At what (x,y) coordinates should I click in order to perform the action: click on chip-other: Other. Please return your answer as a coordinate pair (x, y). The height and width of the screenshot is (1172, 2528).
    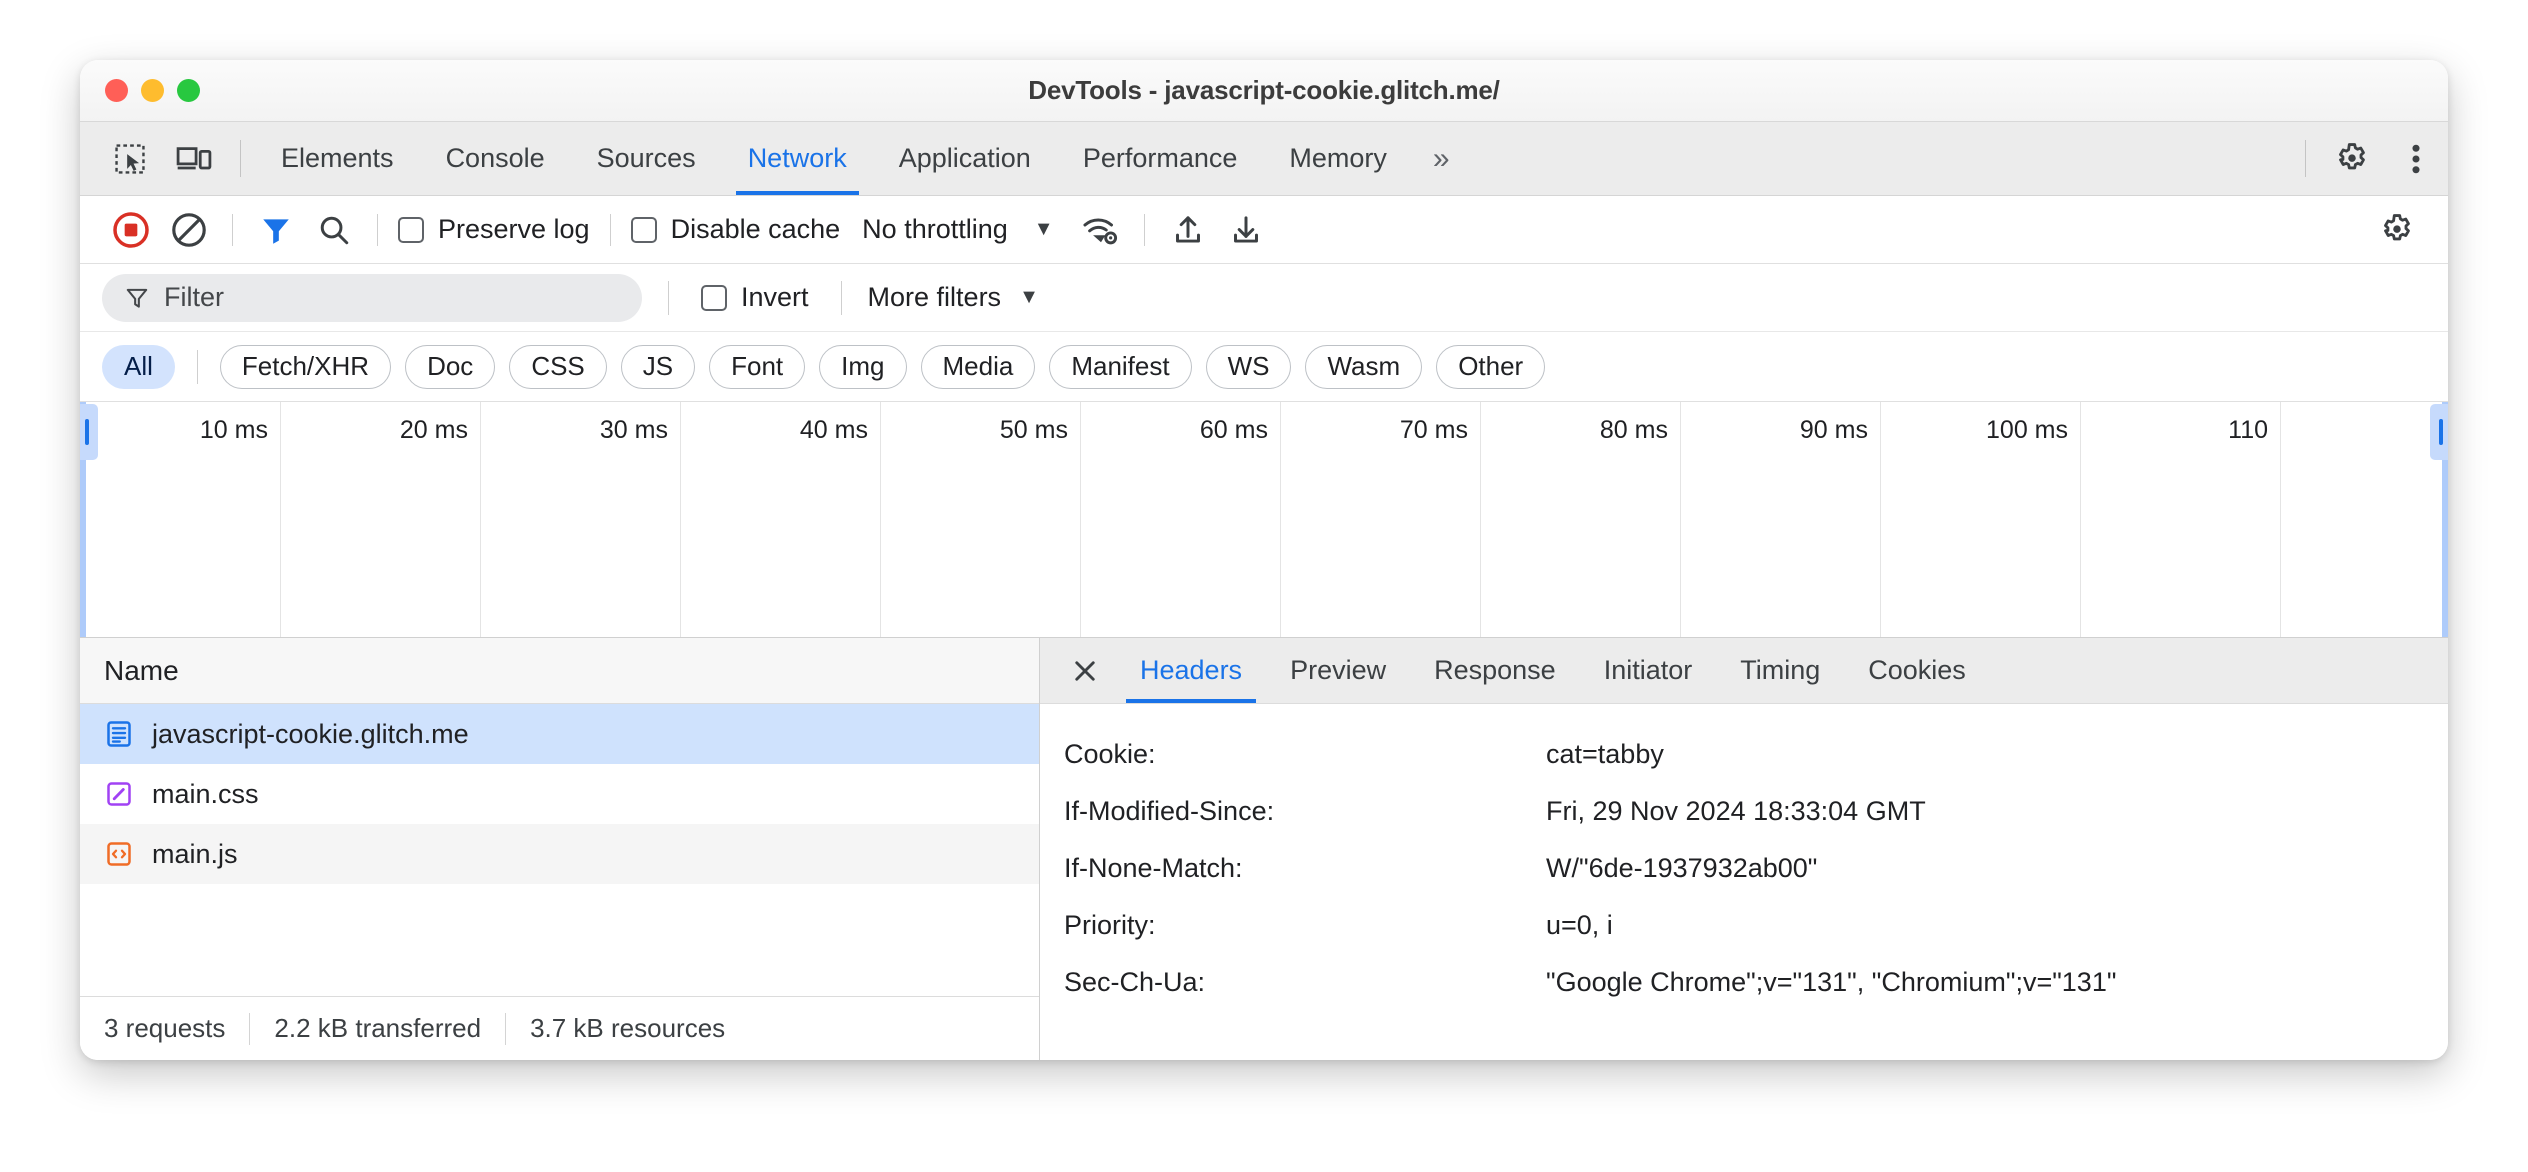
    Looking at the image, I should click on (1491, 366).